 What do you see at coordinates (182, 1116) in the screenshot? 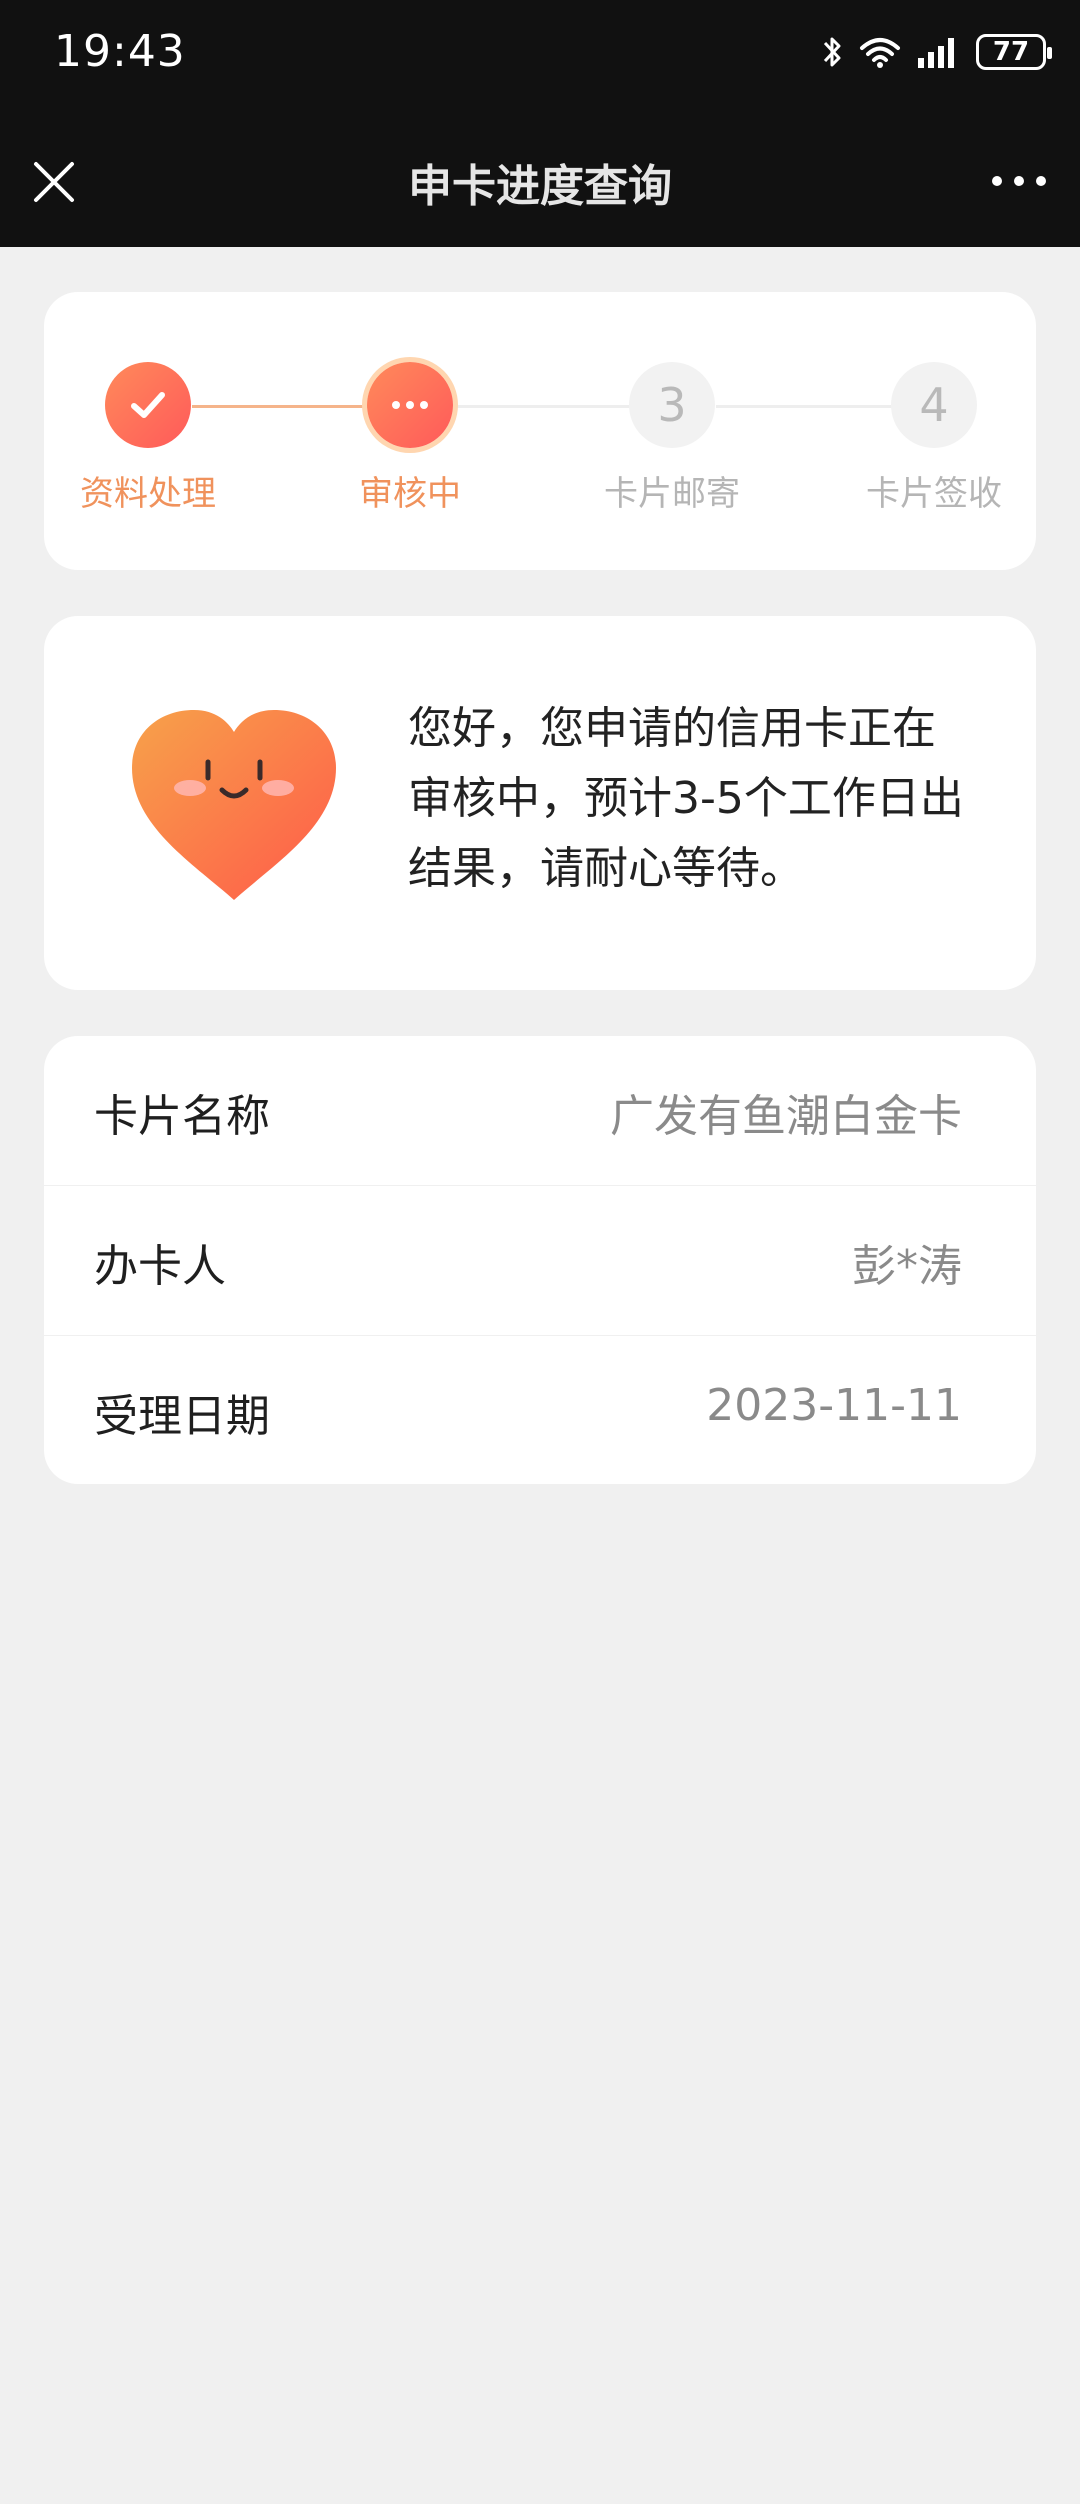
I see `info-label: 卡片名称` at bounding box center [182, 1116].